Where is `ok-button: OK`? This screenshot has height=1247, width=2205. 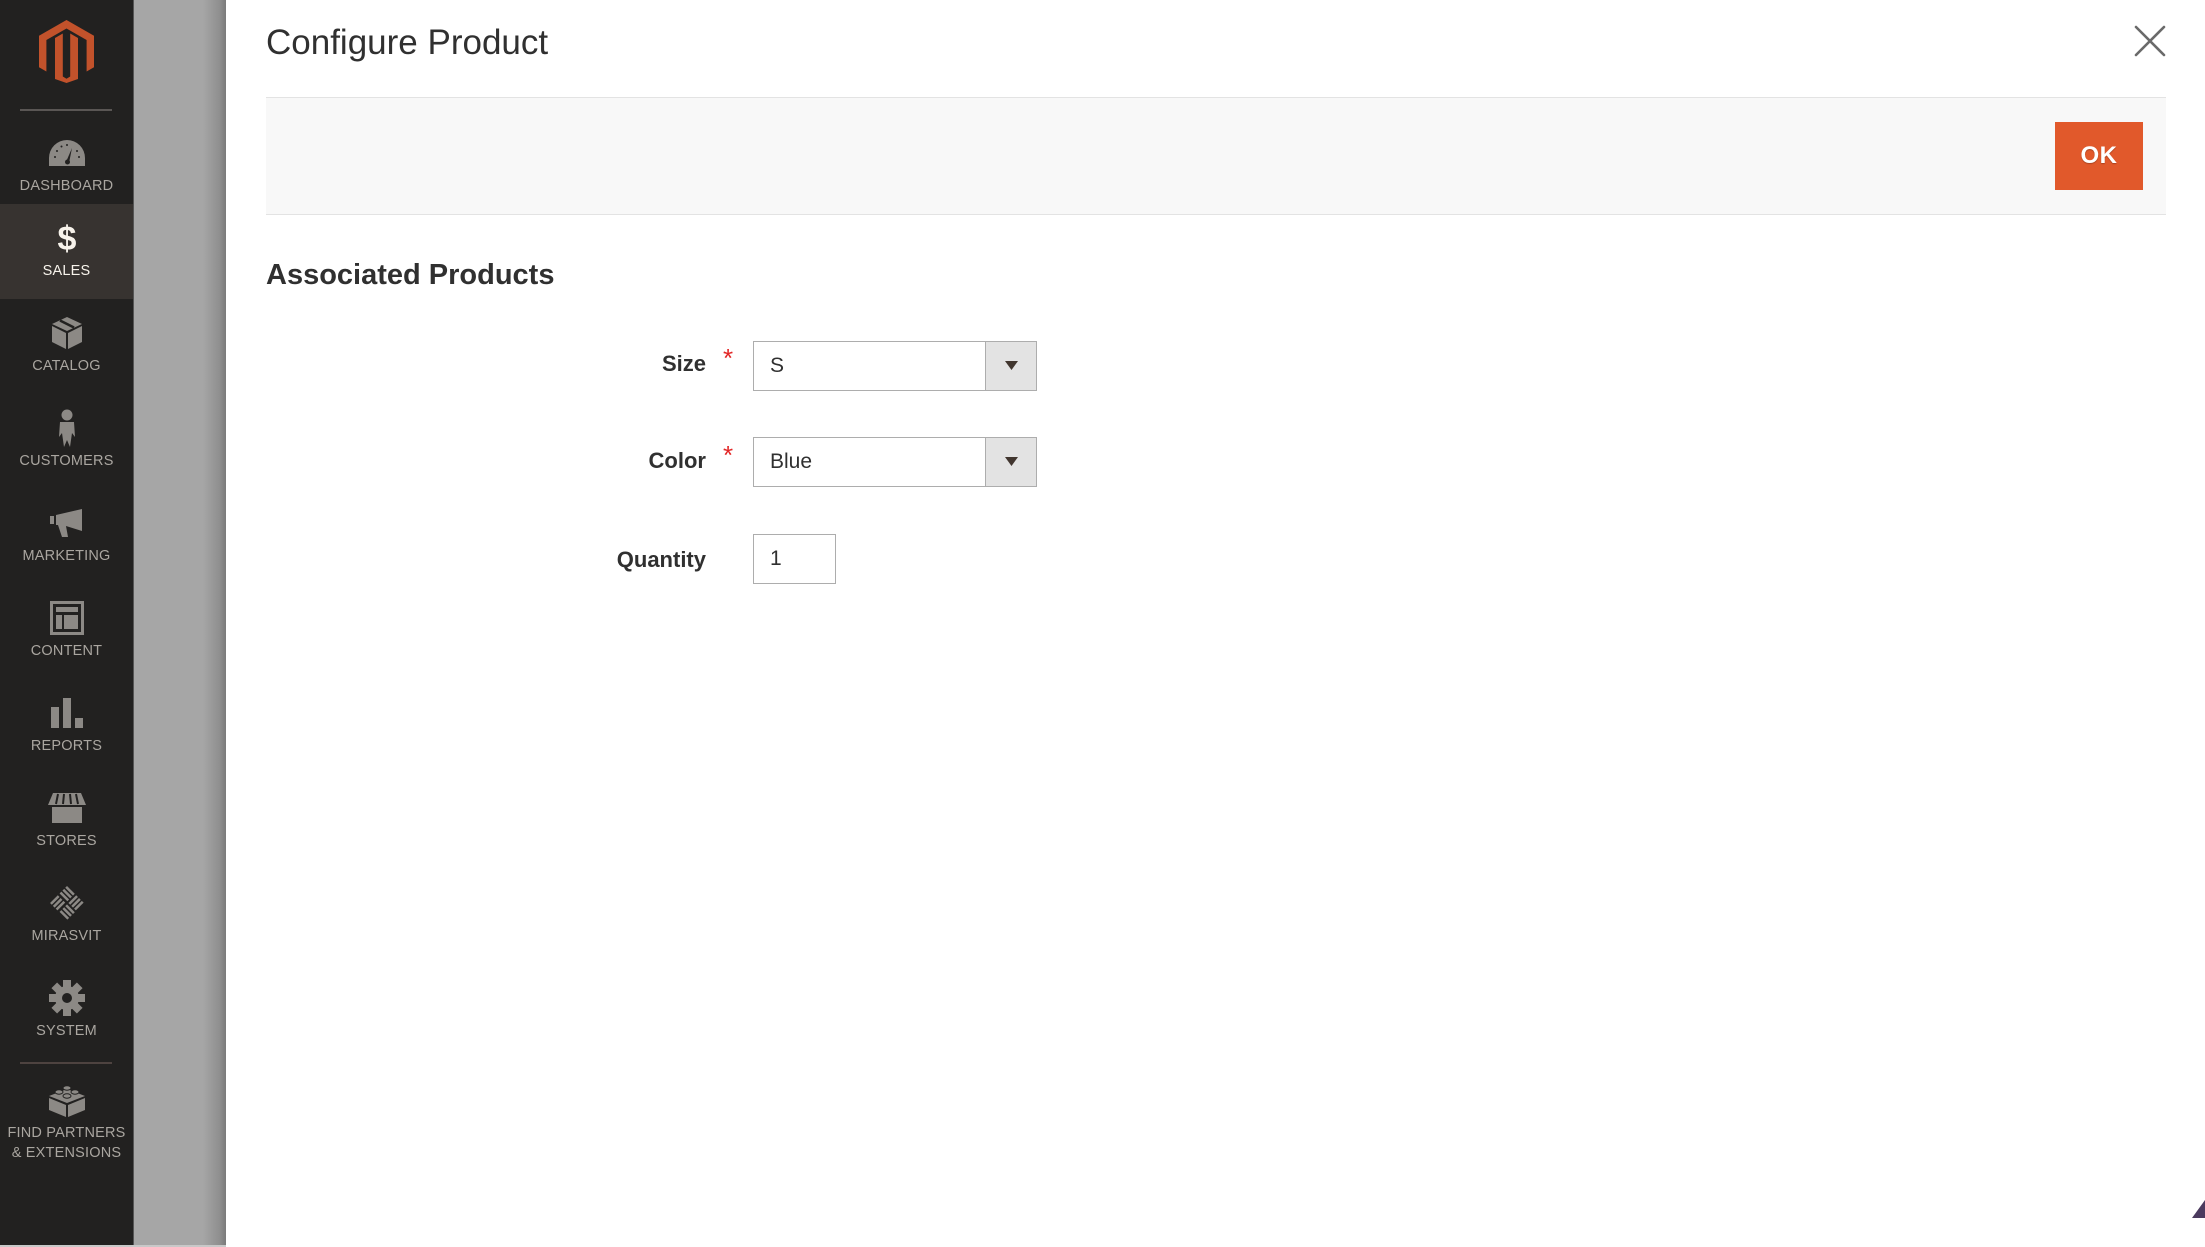 ok-button: OK is located at coordinates (2099, 156).